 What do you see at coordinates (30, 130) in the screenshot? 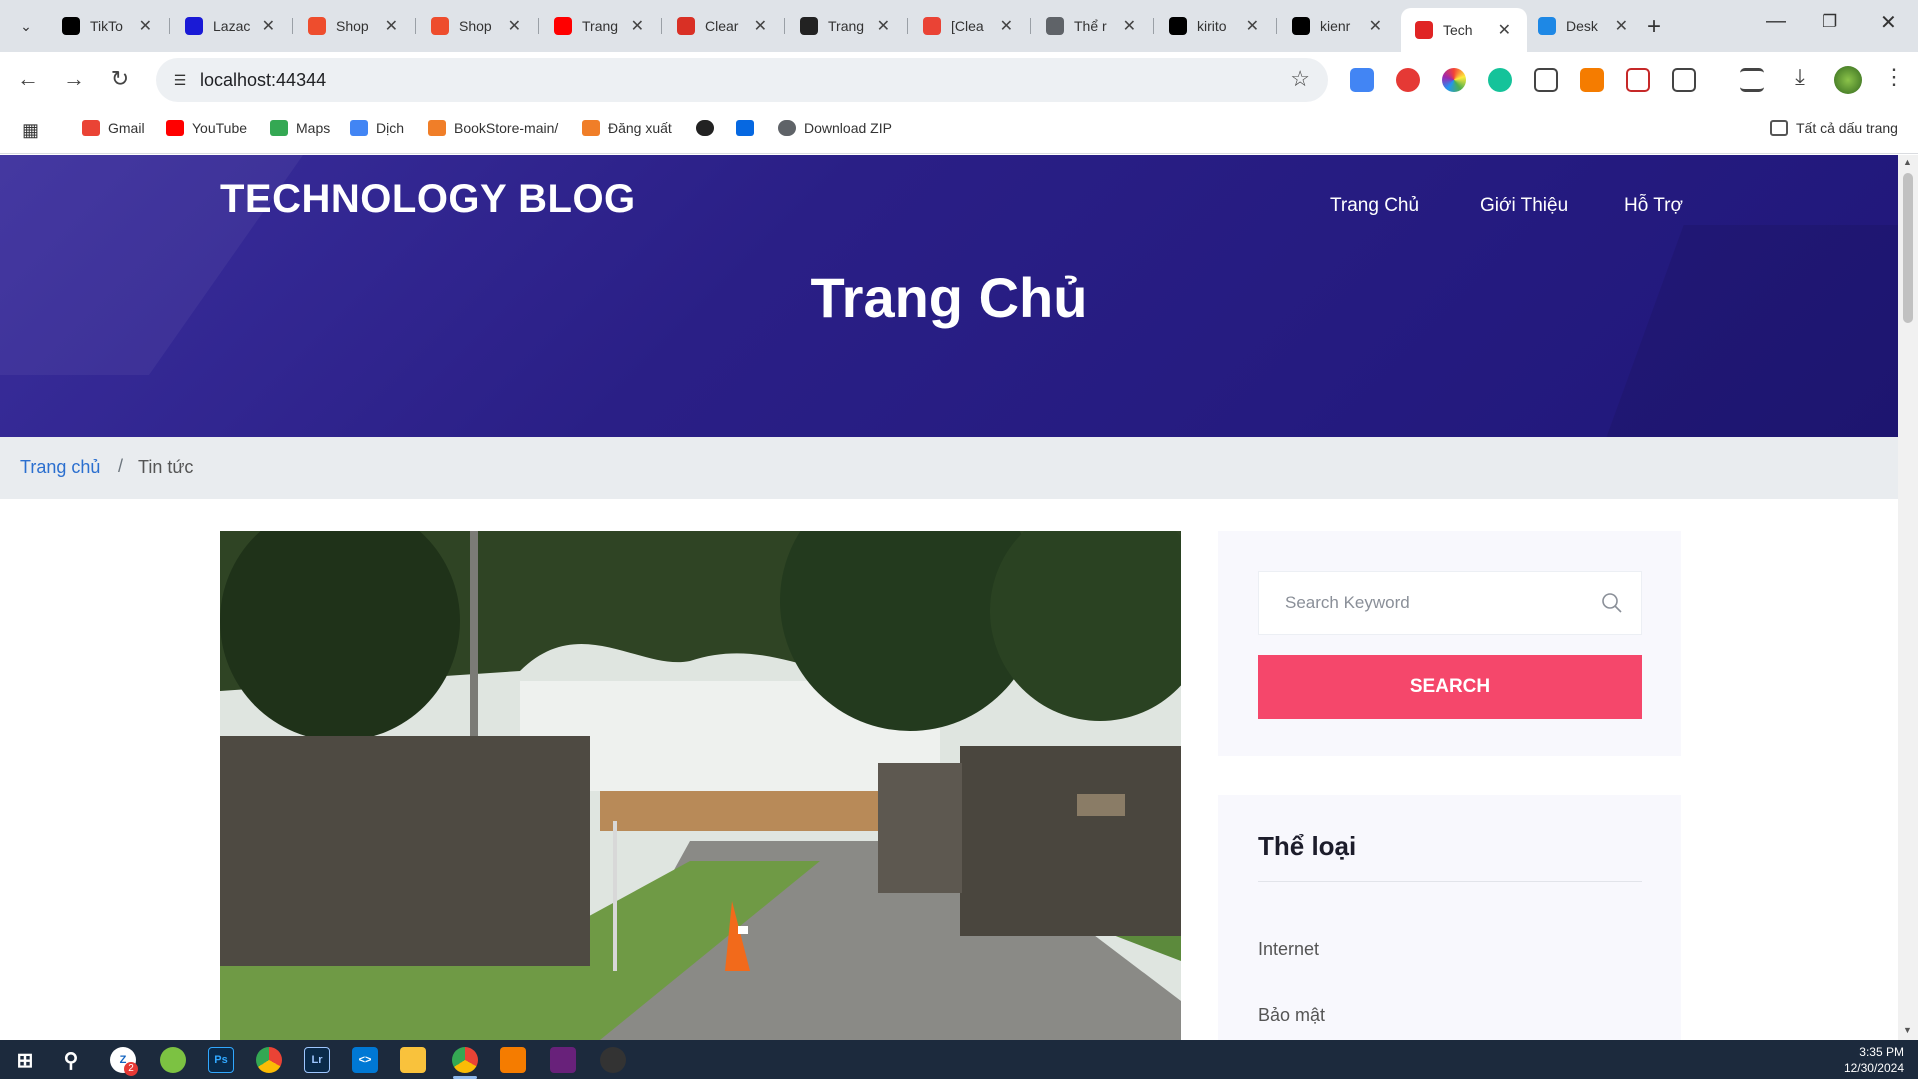
I see `apps-grid-icon: ▦` at bounding box center [30, 130].